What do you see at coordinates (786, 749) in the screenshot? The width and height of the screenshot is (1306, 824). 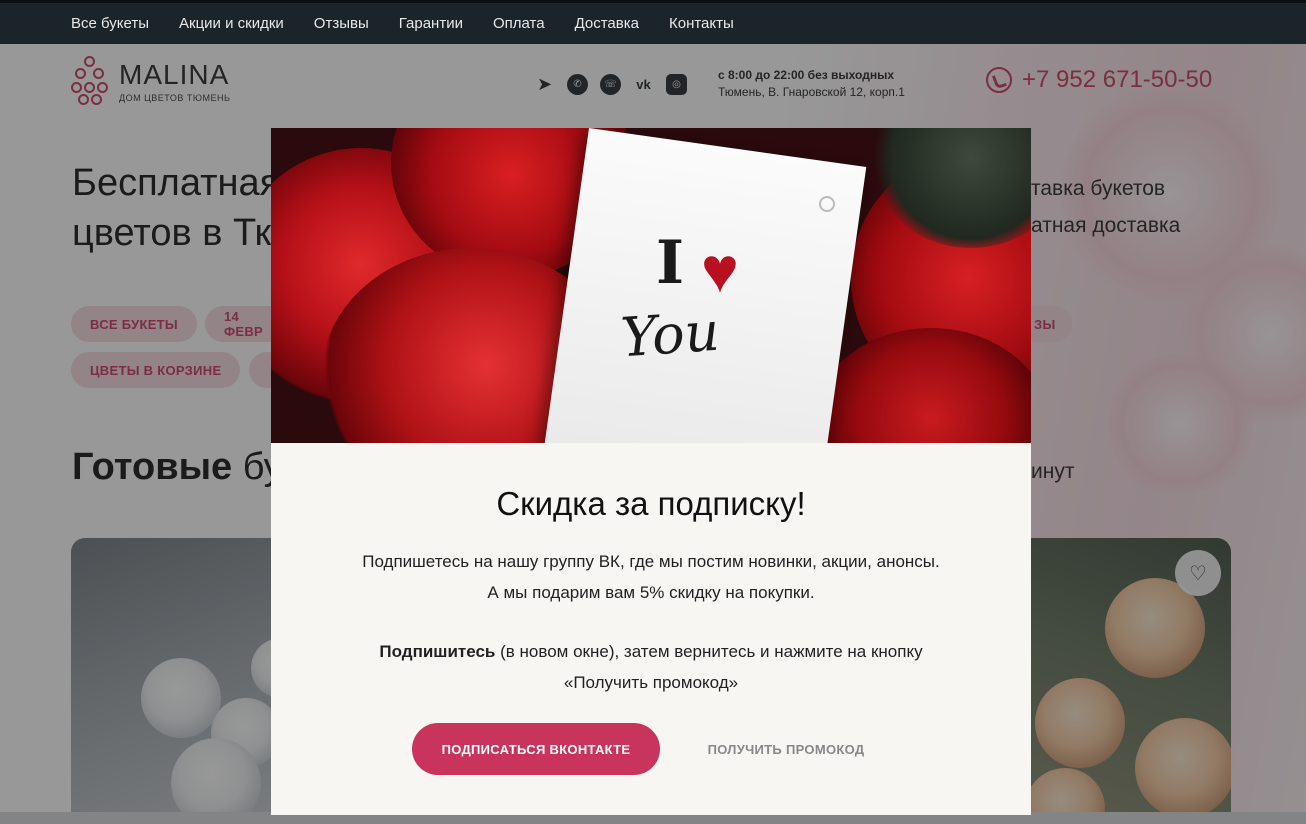 I see `get-promo-code-button: ПОЛУЧИТЬ ПРОМОКОД` at bounding box center [786, 749].